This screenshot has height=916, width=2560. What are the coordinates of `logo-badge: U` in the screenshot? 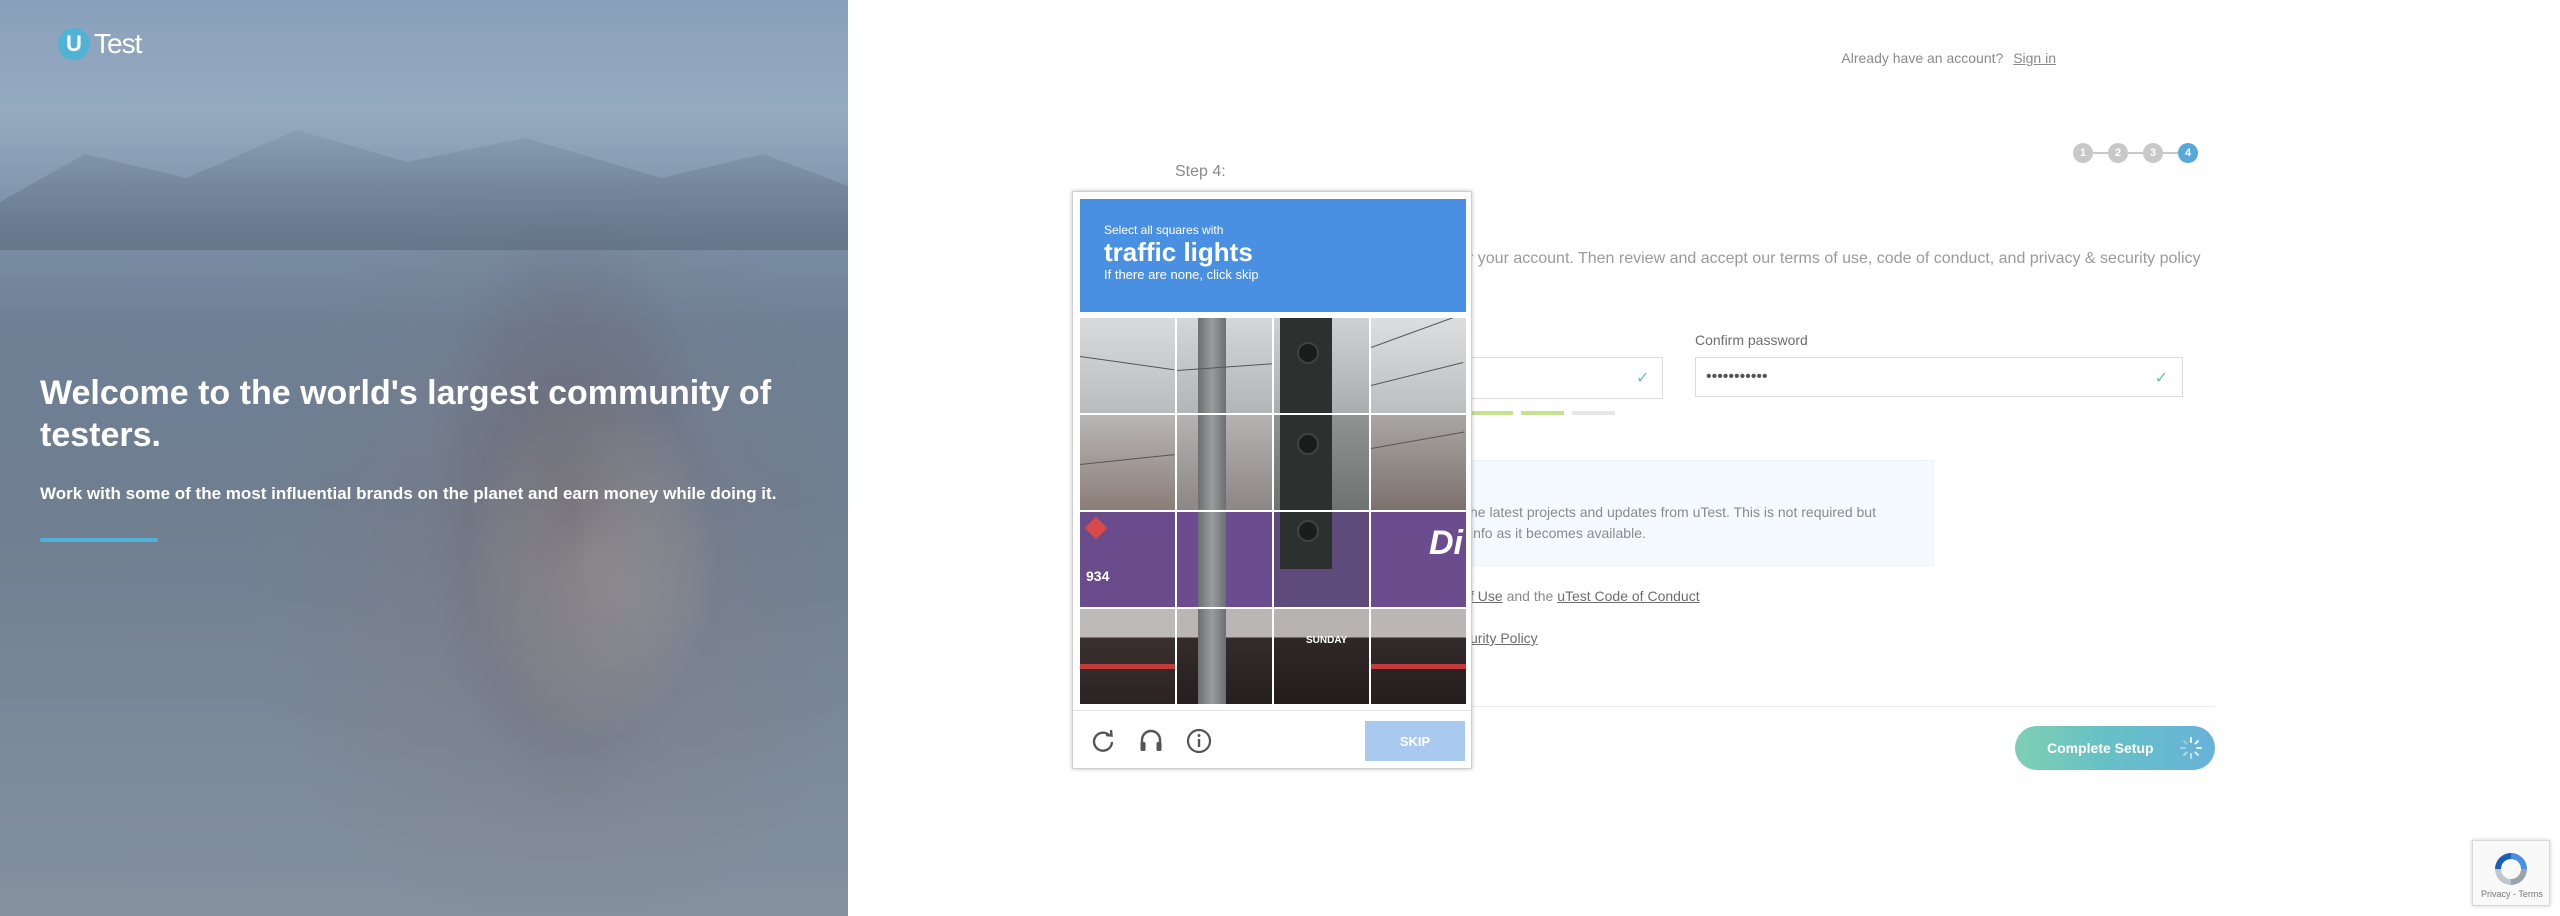 It's located at (74, 44).